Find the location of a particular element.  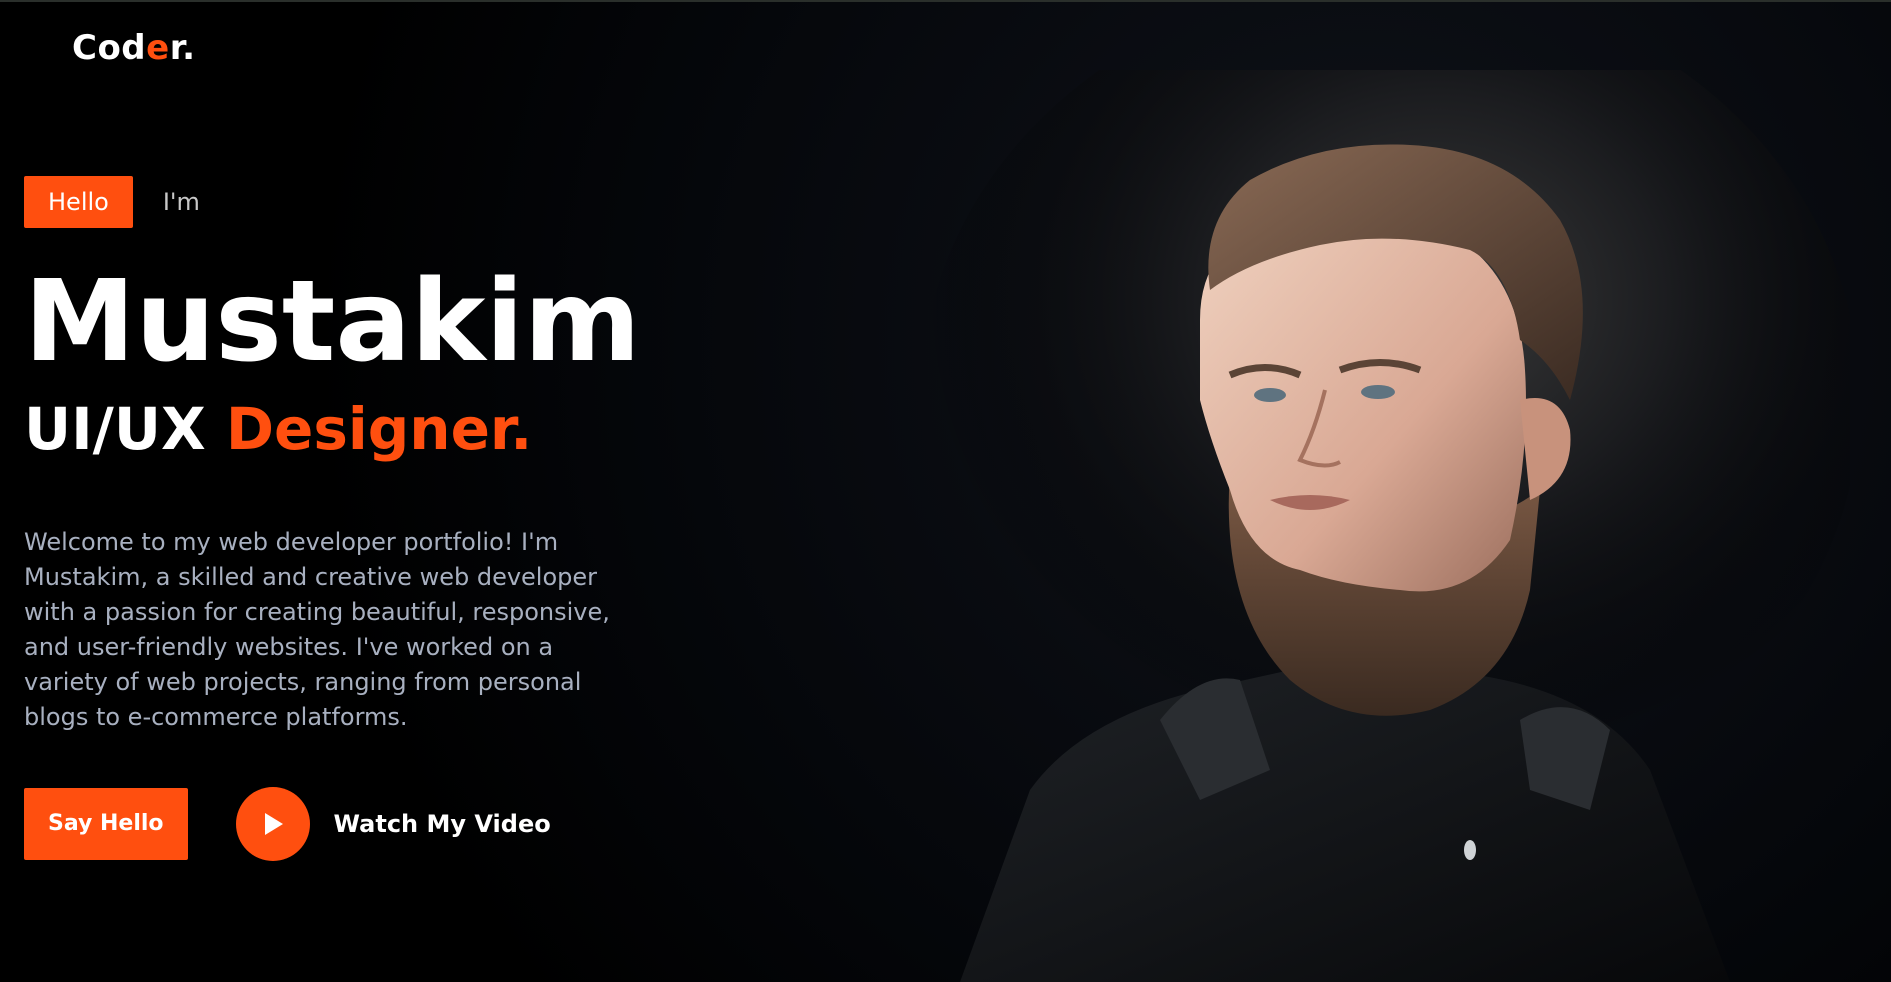

play-icon is located at coordinates (272, 824).